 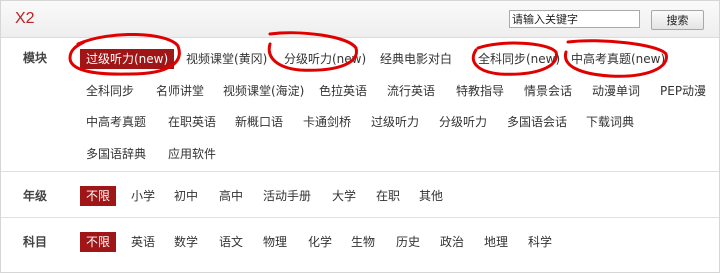 I want to click on module-item: 流行英语, so click(x=411, y=91).